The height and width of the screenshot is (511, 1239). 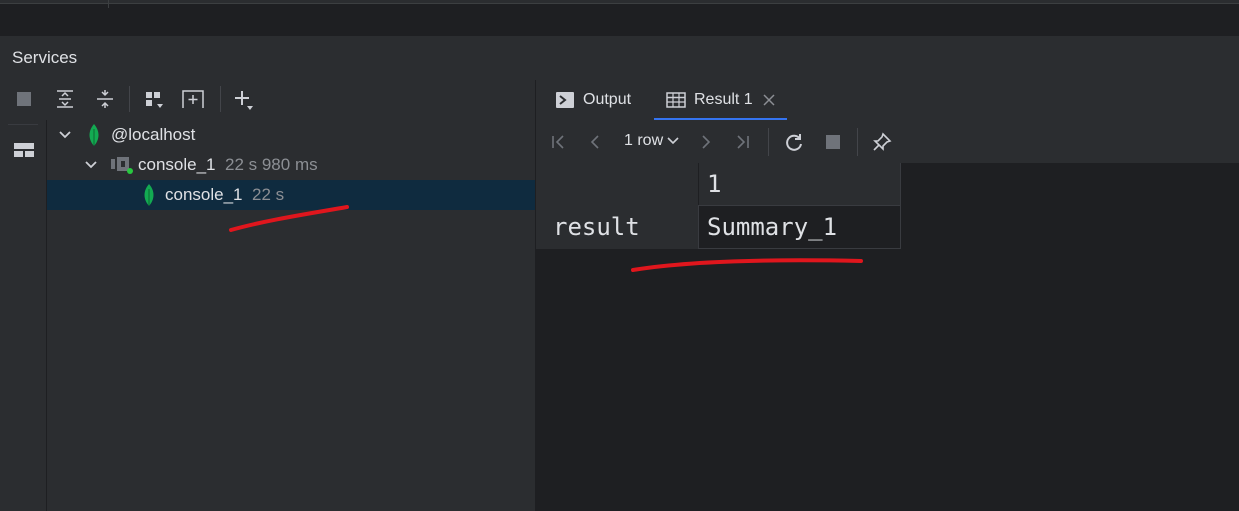 What do you see at coordinates (882, 142) in the screenshot?
I see `pin-icon` at bounding box center [882, 142].